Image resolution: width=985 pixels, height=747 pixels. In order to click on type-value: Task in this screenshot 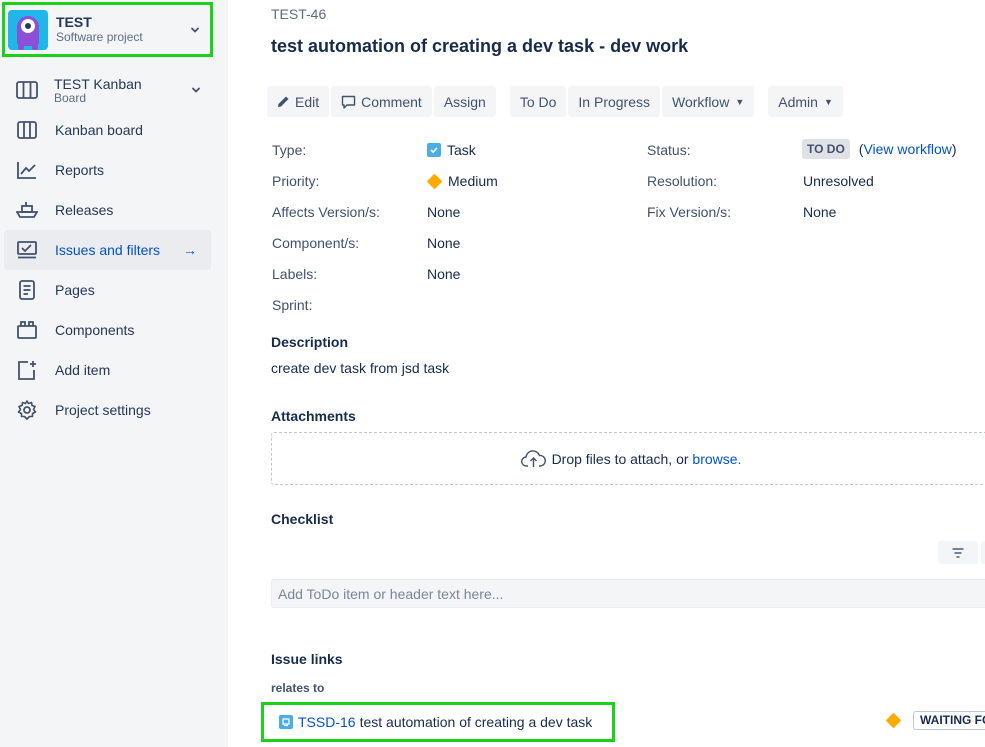, I will do `click(451, 150)`.